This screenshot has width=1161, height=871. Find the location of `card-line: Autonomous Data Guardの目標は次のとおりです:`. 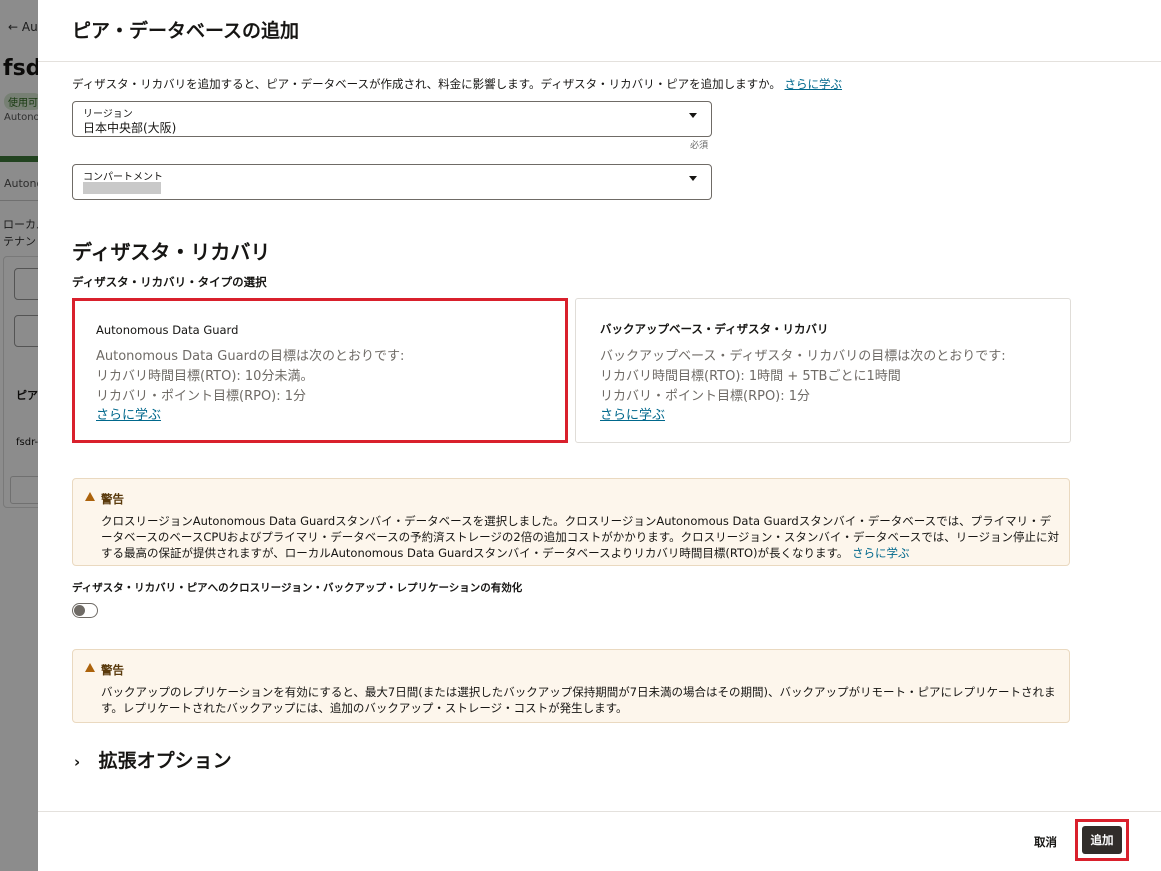

card-line: Autonomous Data Guardの目標は次のとおりです: is located at coordinates (250, 356).